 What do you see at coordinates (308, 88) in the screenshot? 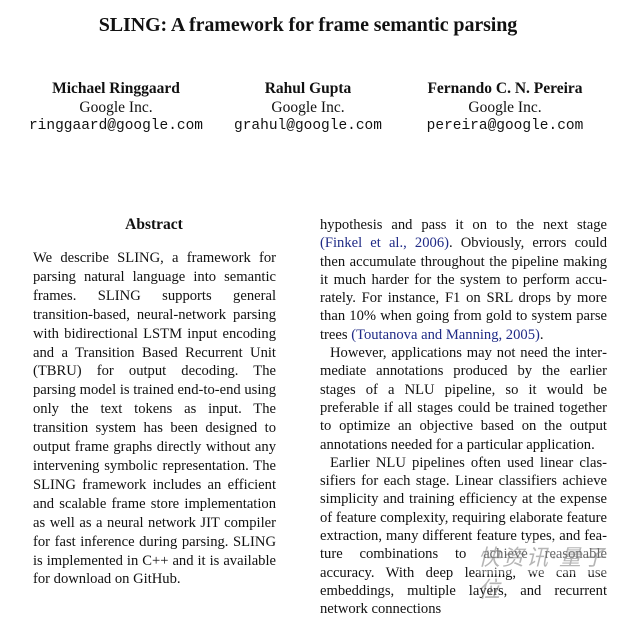
I see `author-name: Rahul Gupta` at bounding box center [308, 88].